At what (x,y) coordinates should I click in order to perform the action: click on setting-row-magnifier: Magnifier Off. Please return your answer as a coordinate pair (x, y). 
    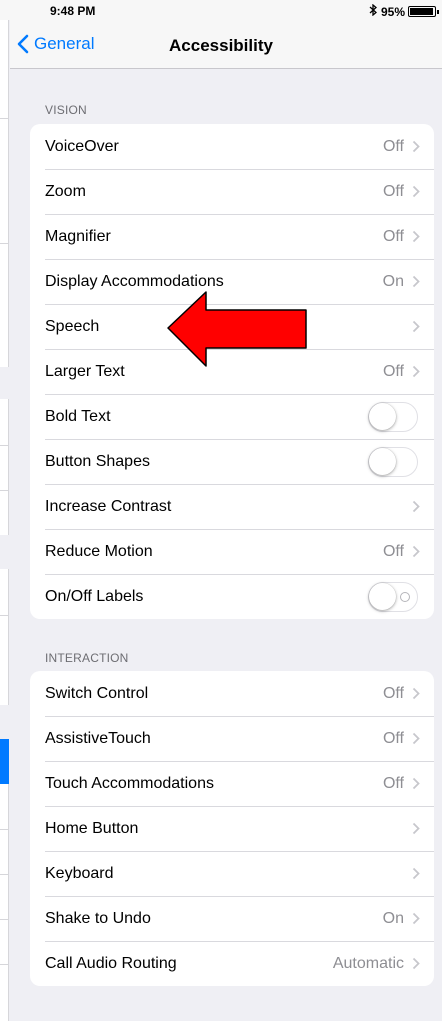
    Looking at the image, I should click on (232, 236).